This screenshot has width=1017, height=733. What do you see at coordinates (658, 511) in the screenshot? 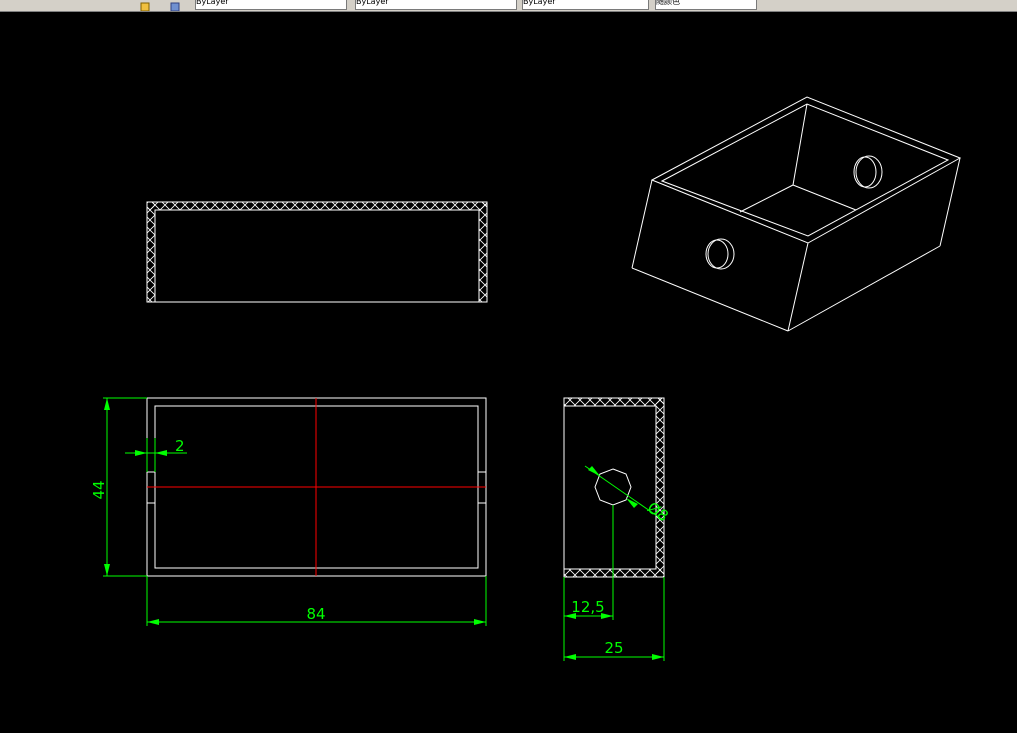
I see `dim-text-diameter: Ø8` at bounding box center [658, 511].